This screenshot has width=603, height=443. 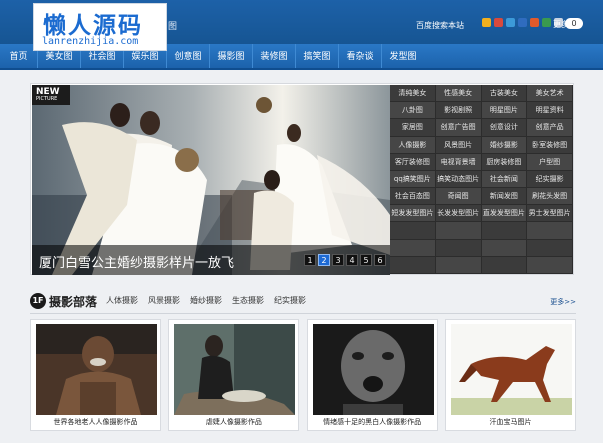 I want to click on category-tag: 明星图片, so click(x=504, y=111).